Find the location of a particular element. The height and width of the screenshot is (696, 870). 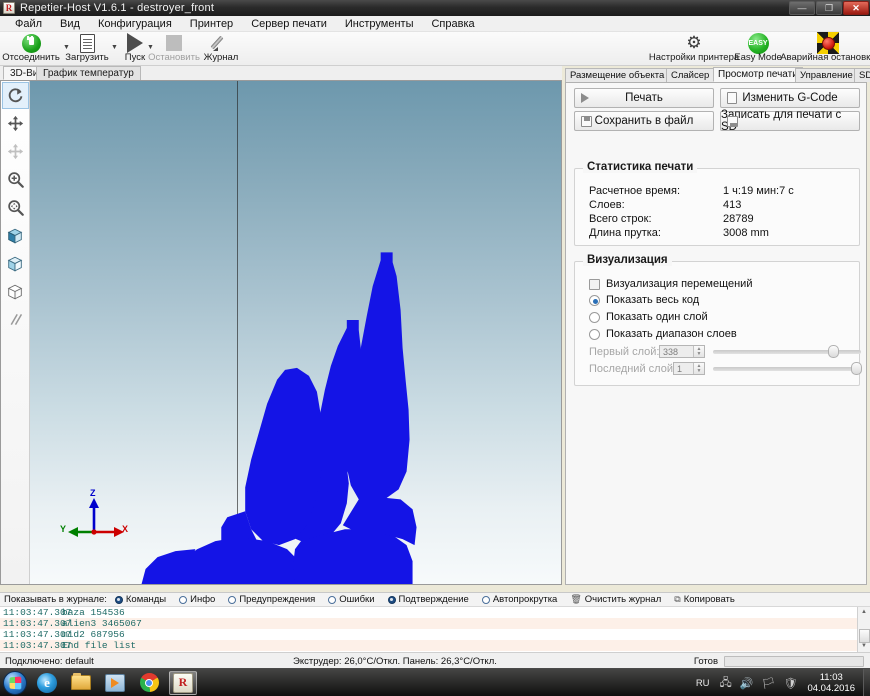

first-layer-stepper-icon: ▲ ▼ is located at coordinates (698, 351).